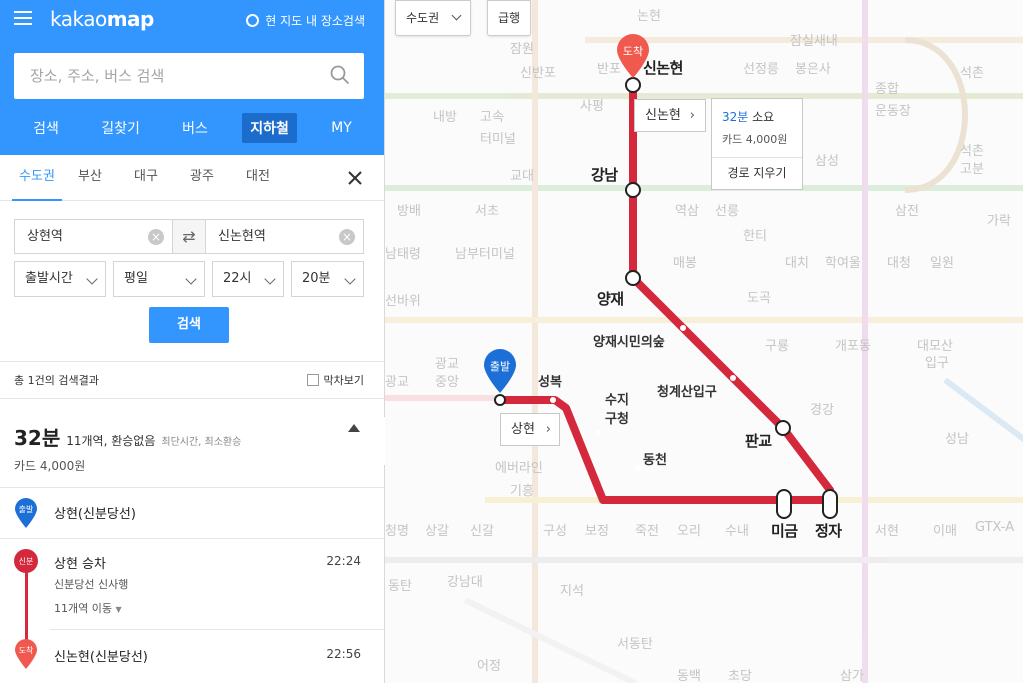  Describe the element at coordinates (519, 468) in the screenshot. I see `bg-station-label: 에버라인` at that location.